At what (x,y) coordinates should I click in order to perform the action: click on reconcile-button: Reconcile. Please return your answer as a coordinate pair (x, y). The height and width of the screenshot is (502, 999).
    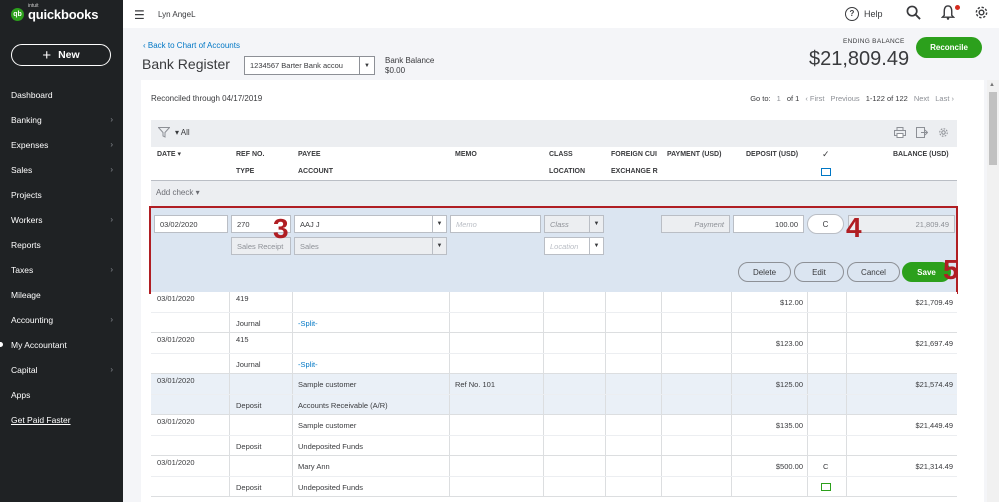
    Looking at the image, I should click on (949, 47).